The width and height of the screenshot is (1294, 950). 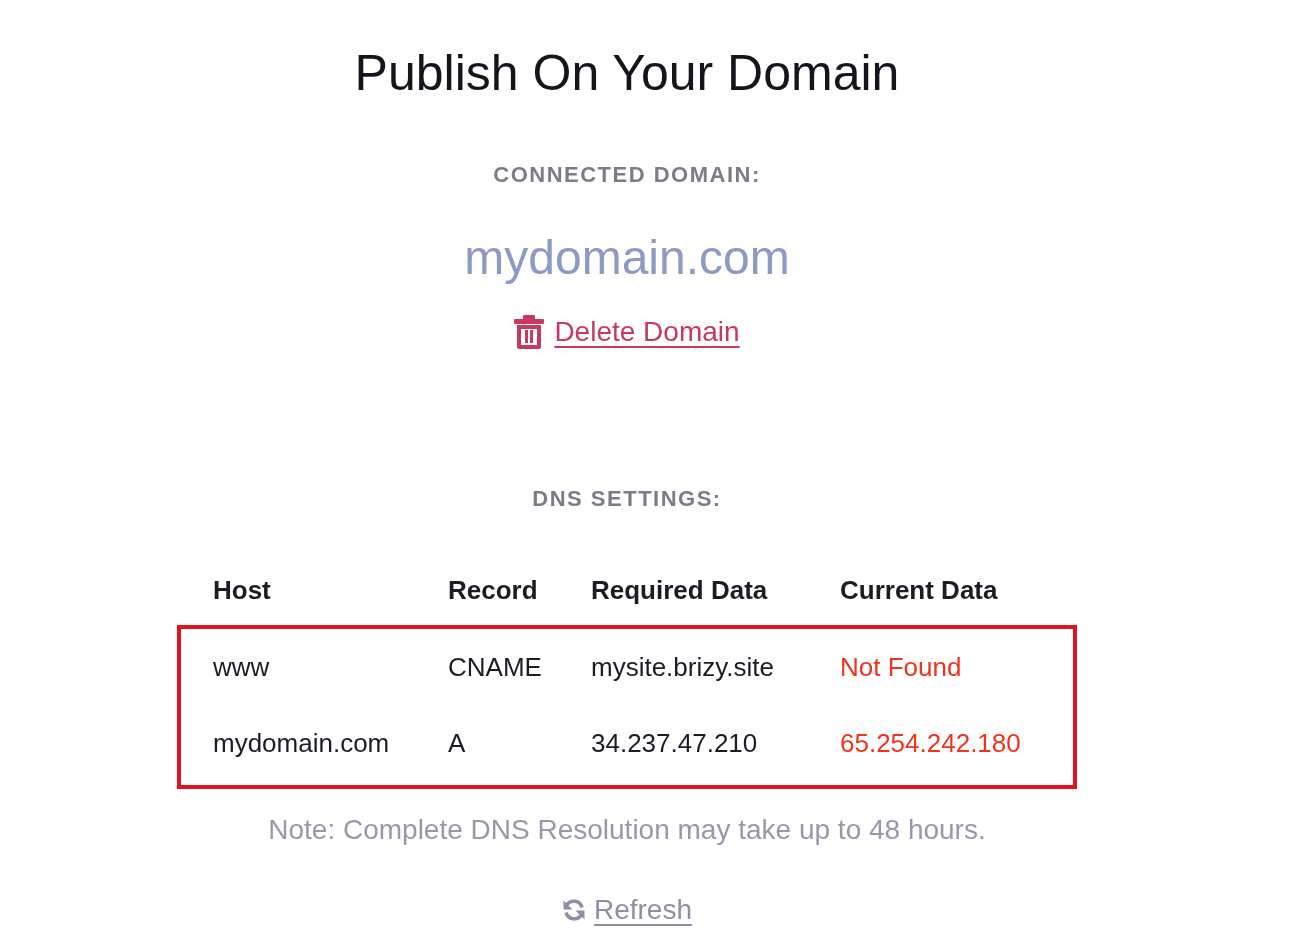 What do you see at coordinates (647, 332) in the screenshot?
I see `delete-domain-link: Delete Domain` at bounding box center [647, 332].